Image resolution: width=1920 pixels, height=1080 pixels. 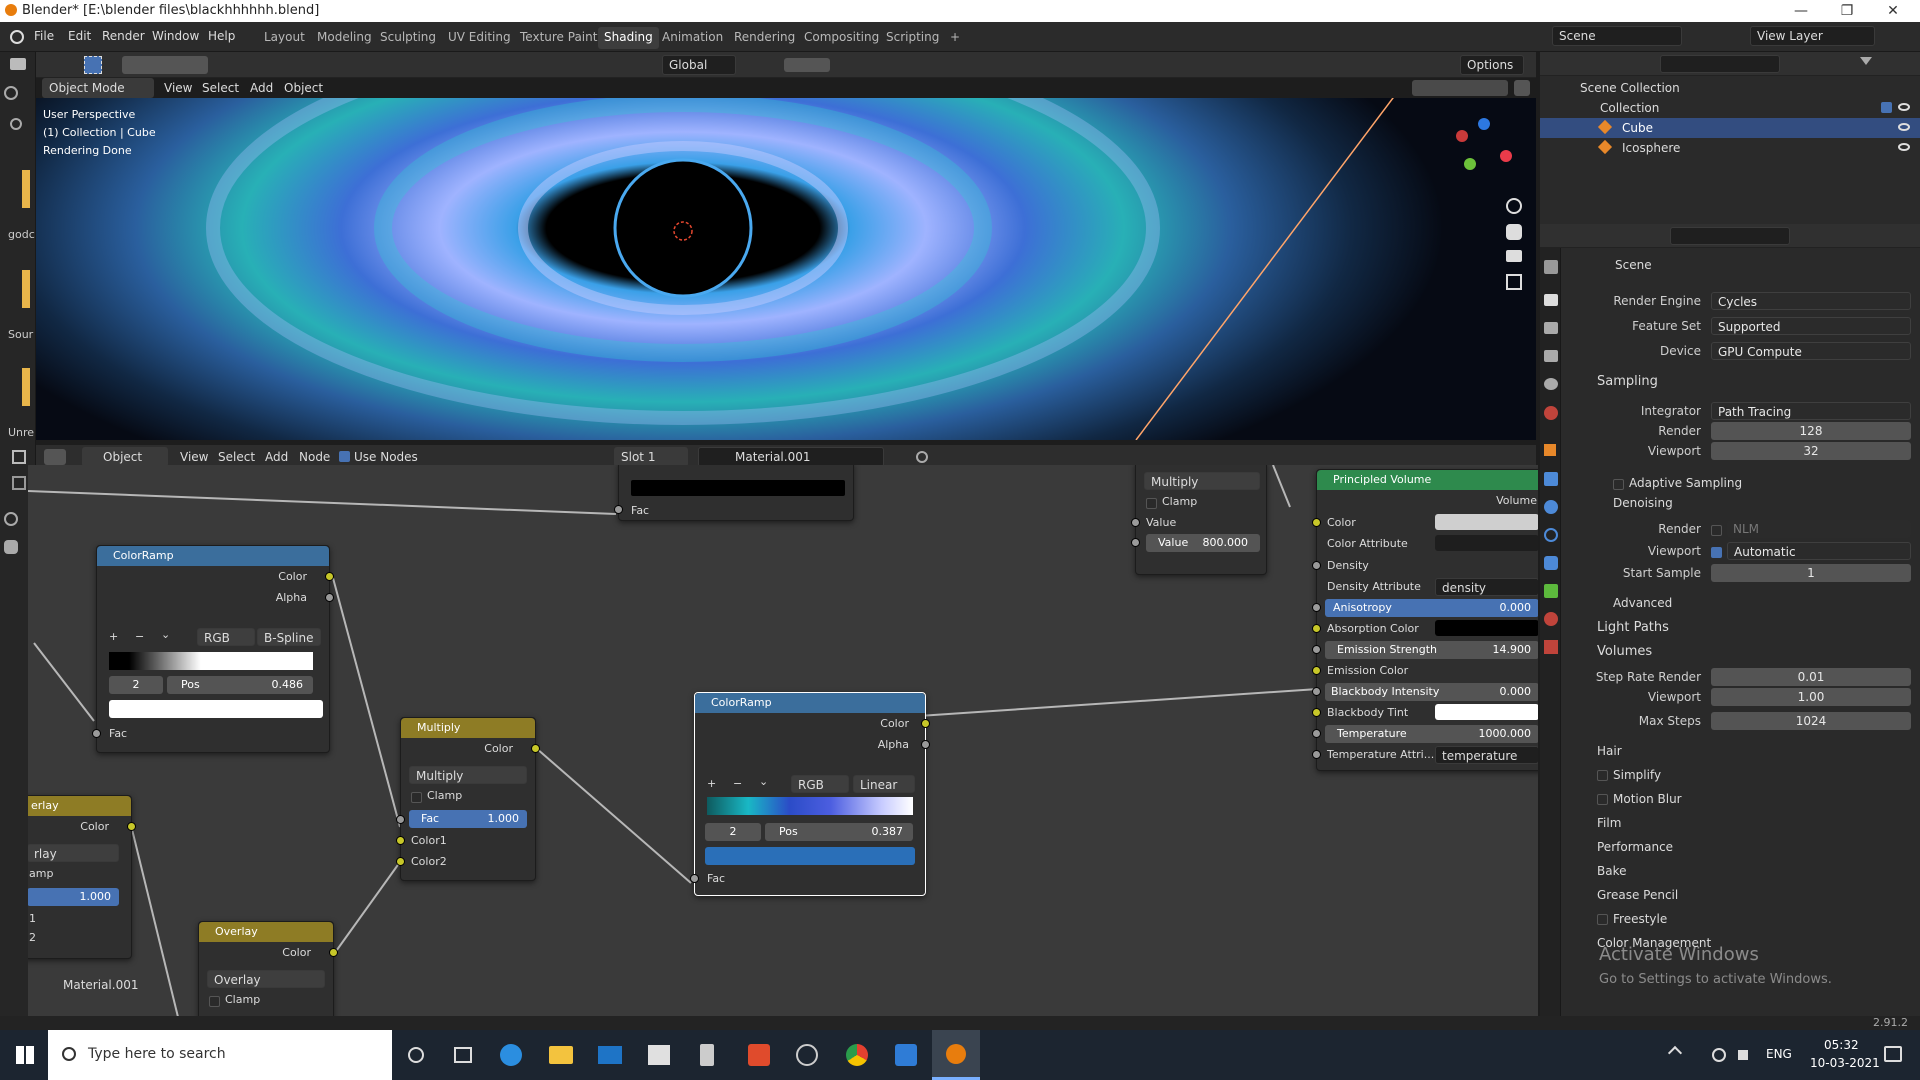 What do you see at coordinates (1551, 619) in the screenshot?
I see `material-tab-icon` at bounding box center [1551, 619].